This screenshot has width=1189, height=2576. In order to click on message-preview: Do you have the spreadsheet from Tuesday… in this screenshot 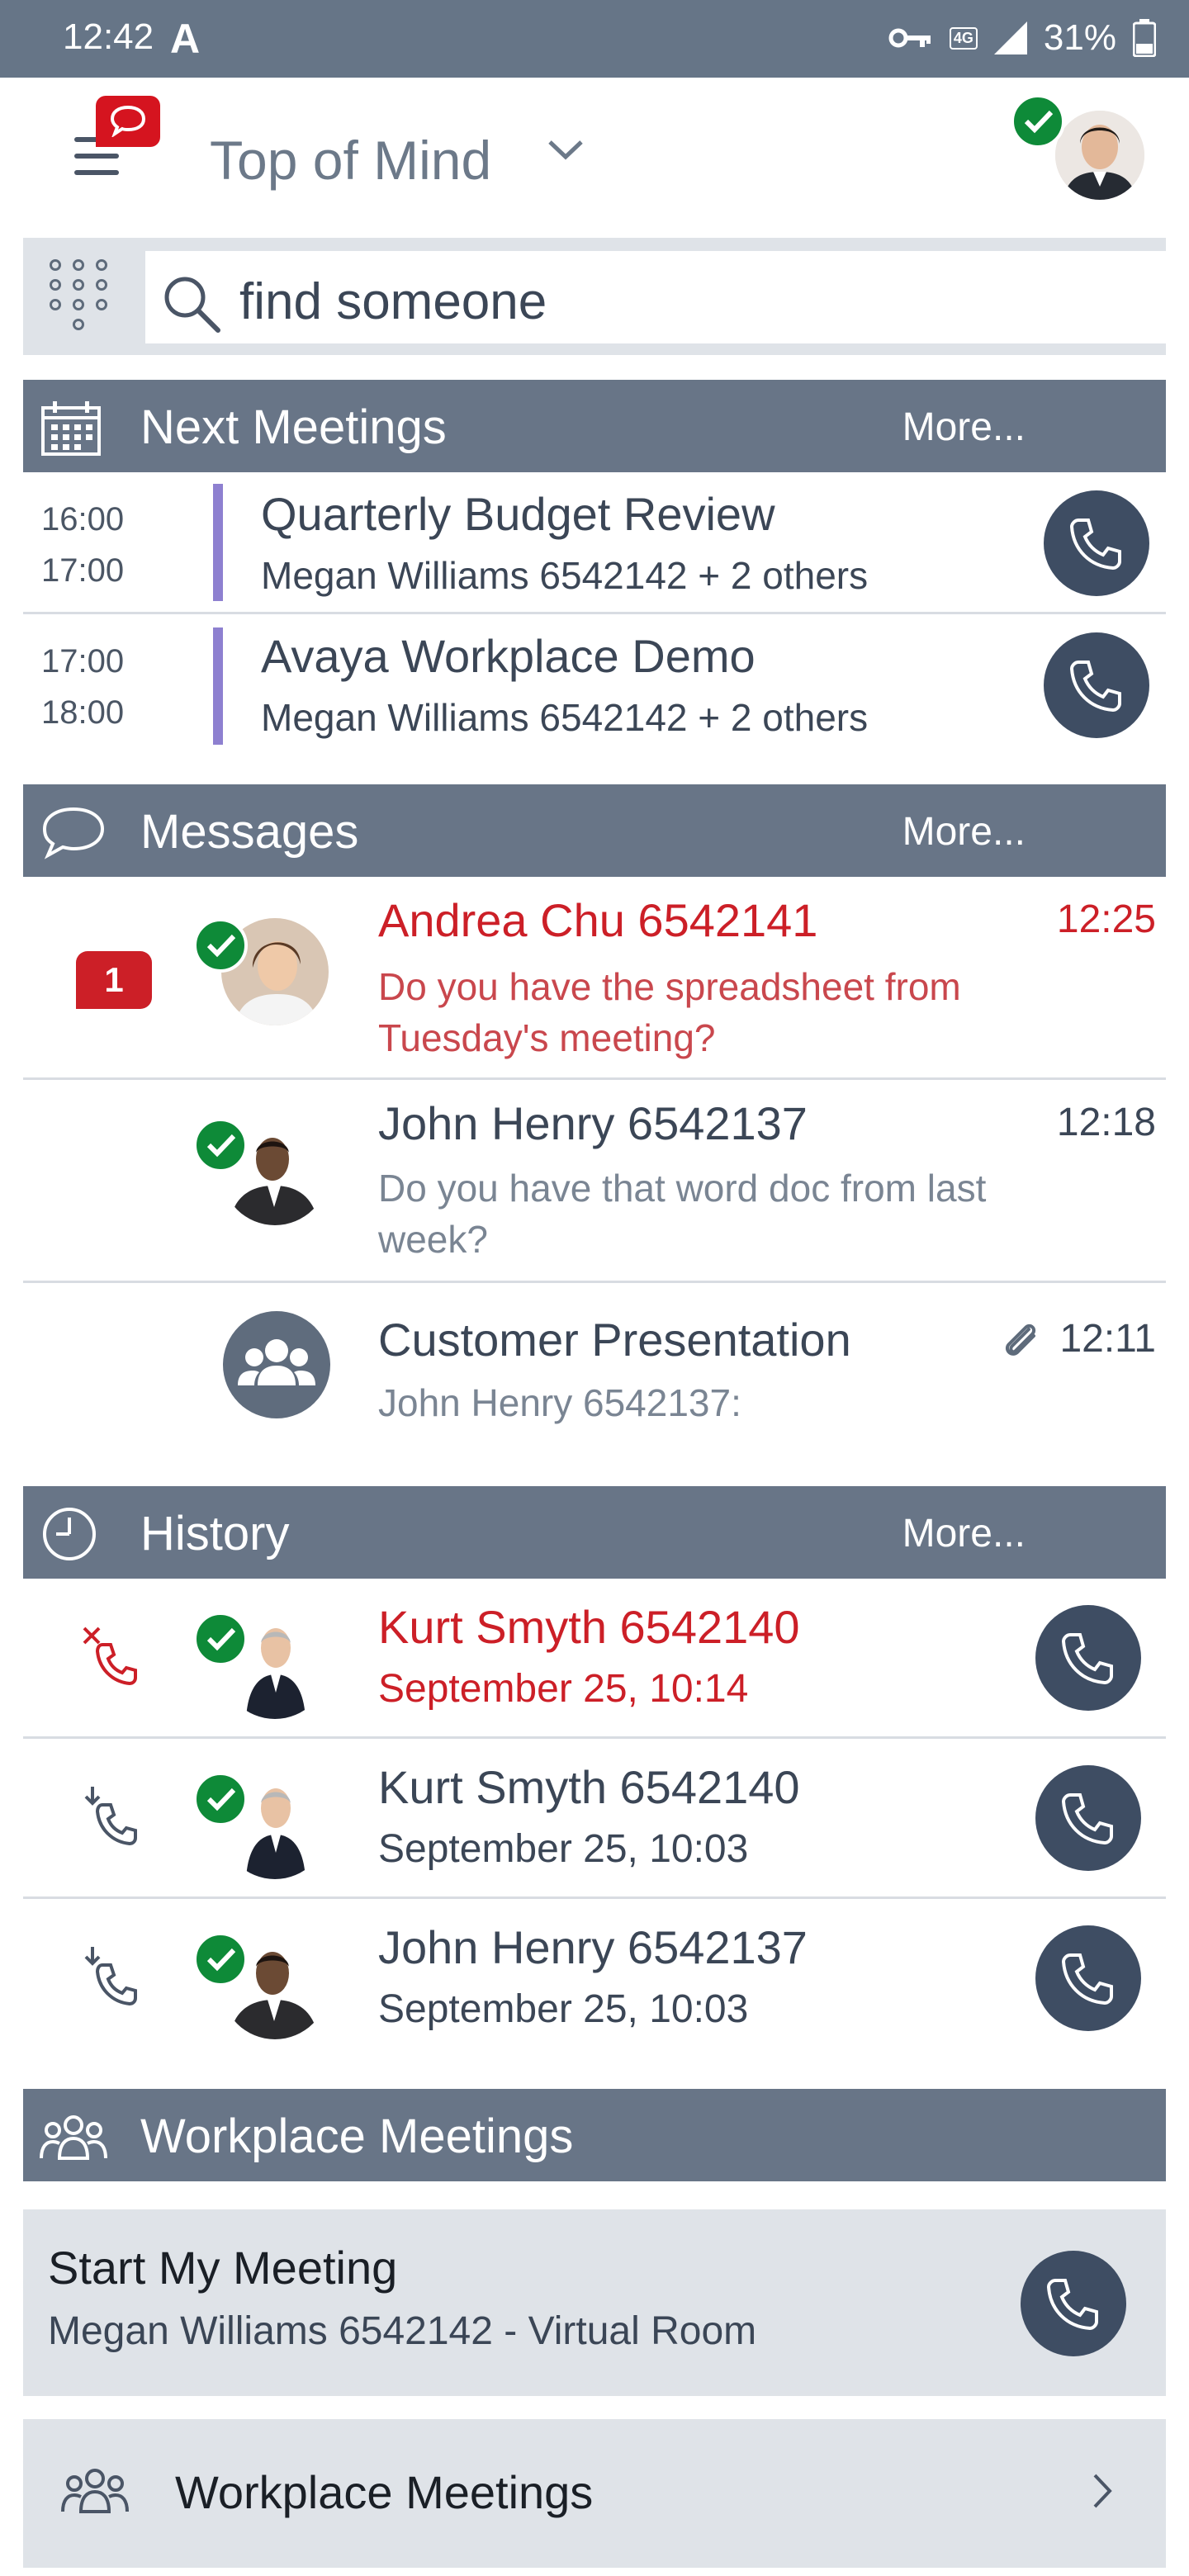, I will do `click(669, 1012)`.